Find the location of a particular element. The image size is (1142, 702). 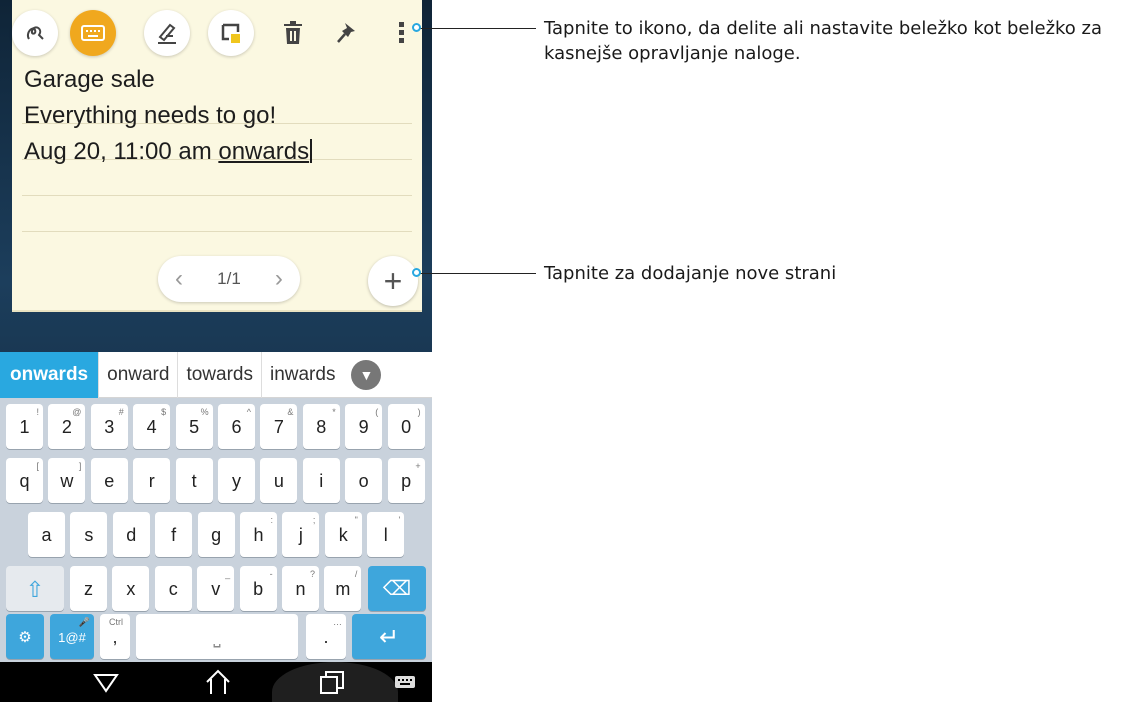

key-n: n? is located at coordinates (300, 588).